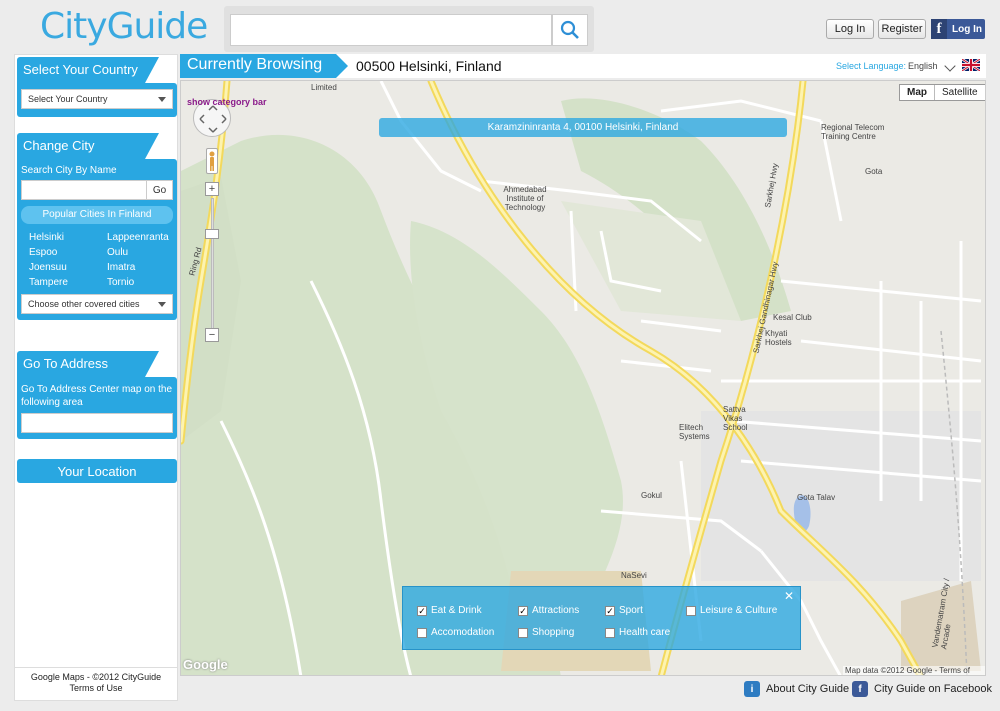 This screenshot has height=711, width=1000. I want to click on map-label-ahmedabad: Ahmedabad Institute of Technology, so click(525, 198).